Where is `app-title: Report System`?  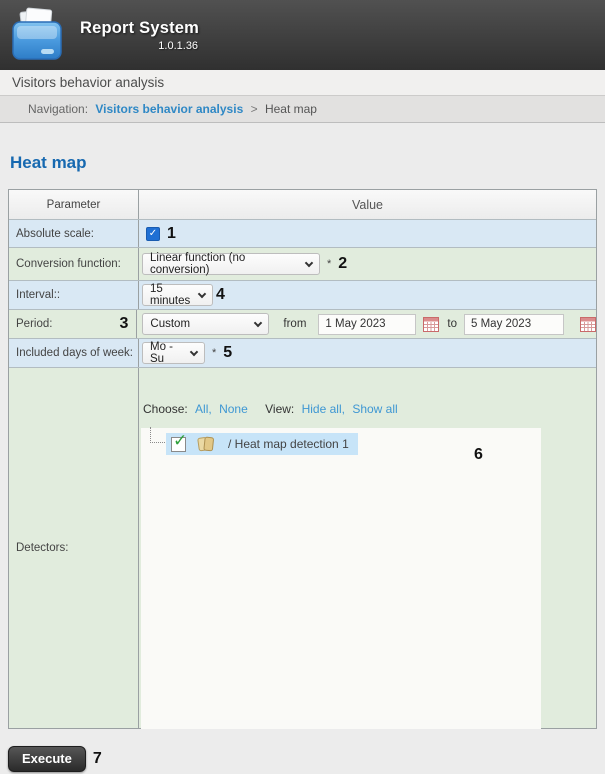
app-title: Report System is located at coordinates (140, 27).